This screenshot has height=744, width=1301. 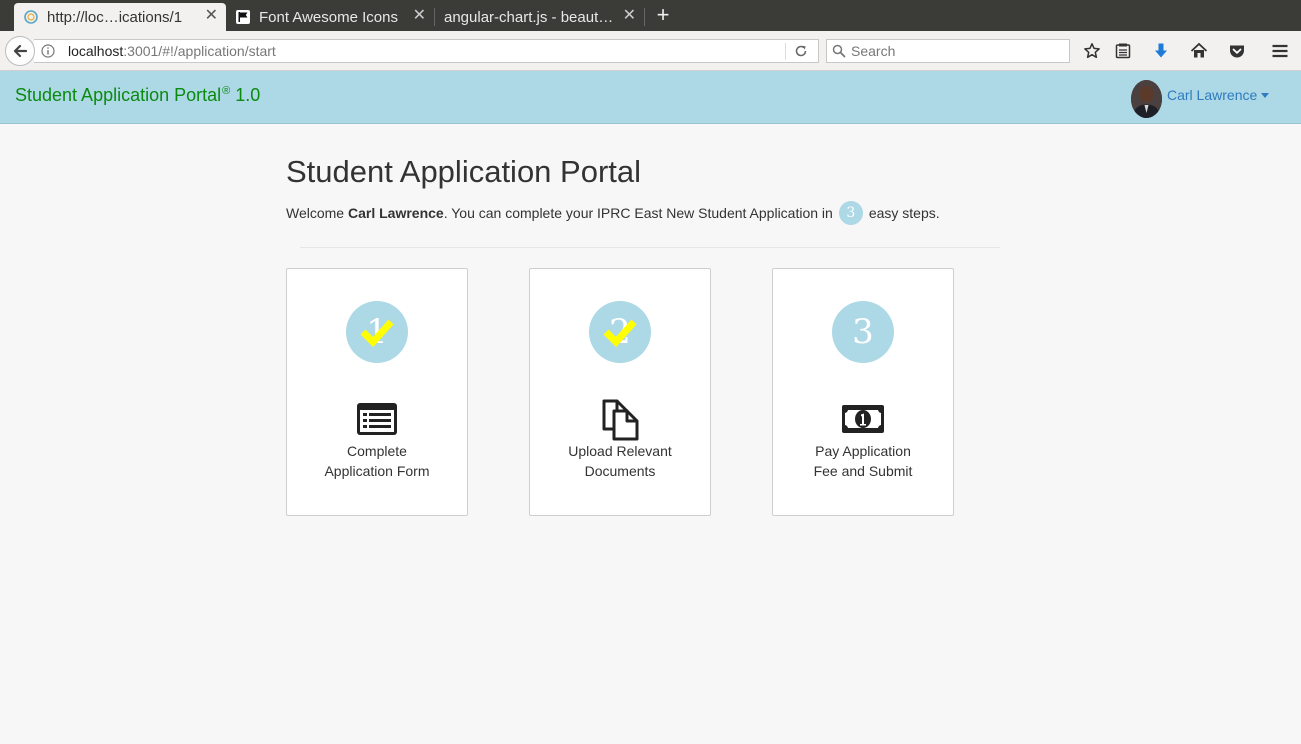 I want to click on url-text: localhost:3001/#!/application/start, so click(x=172, y=51).